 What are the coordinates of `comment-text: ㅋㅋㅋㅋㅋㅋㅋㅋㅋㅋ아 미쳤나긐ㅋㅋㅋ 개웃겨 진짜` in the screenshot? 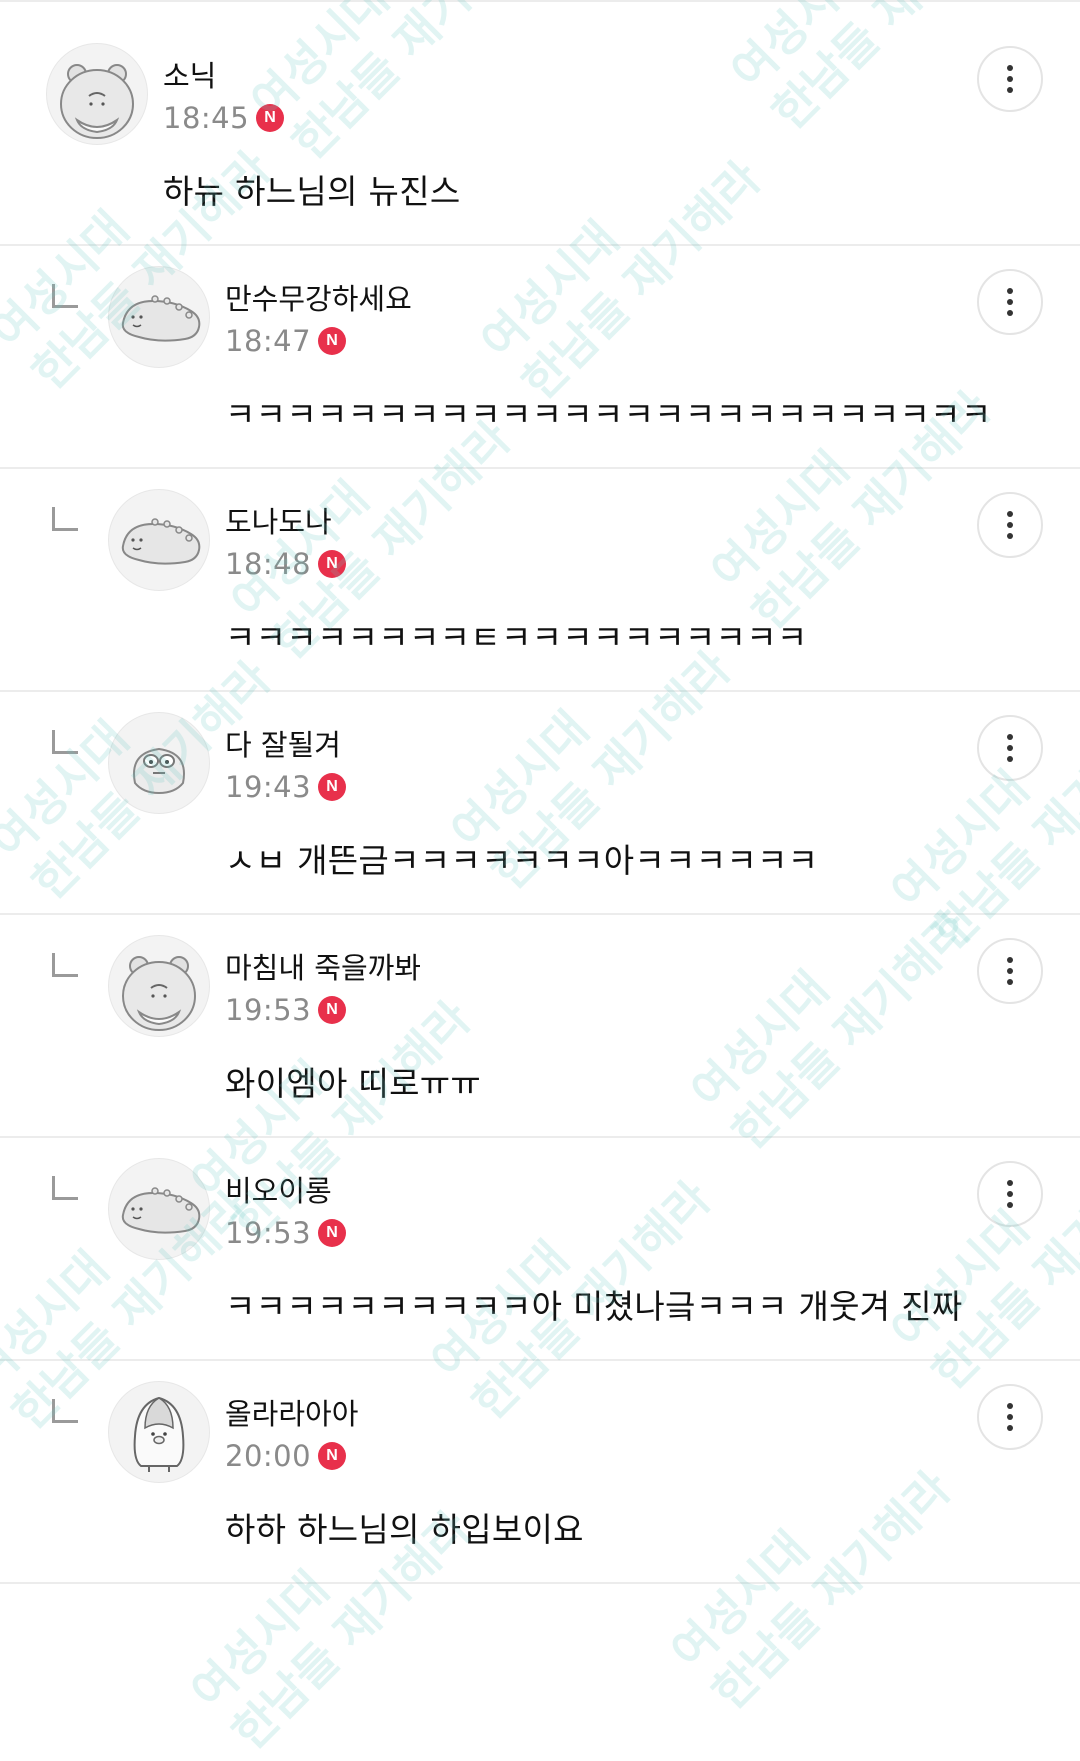 It's located at (594, 1306).